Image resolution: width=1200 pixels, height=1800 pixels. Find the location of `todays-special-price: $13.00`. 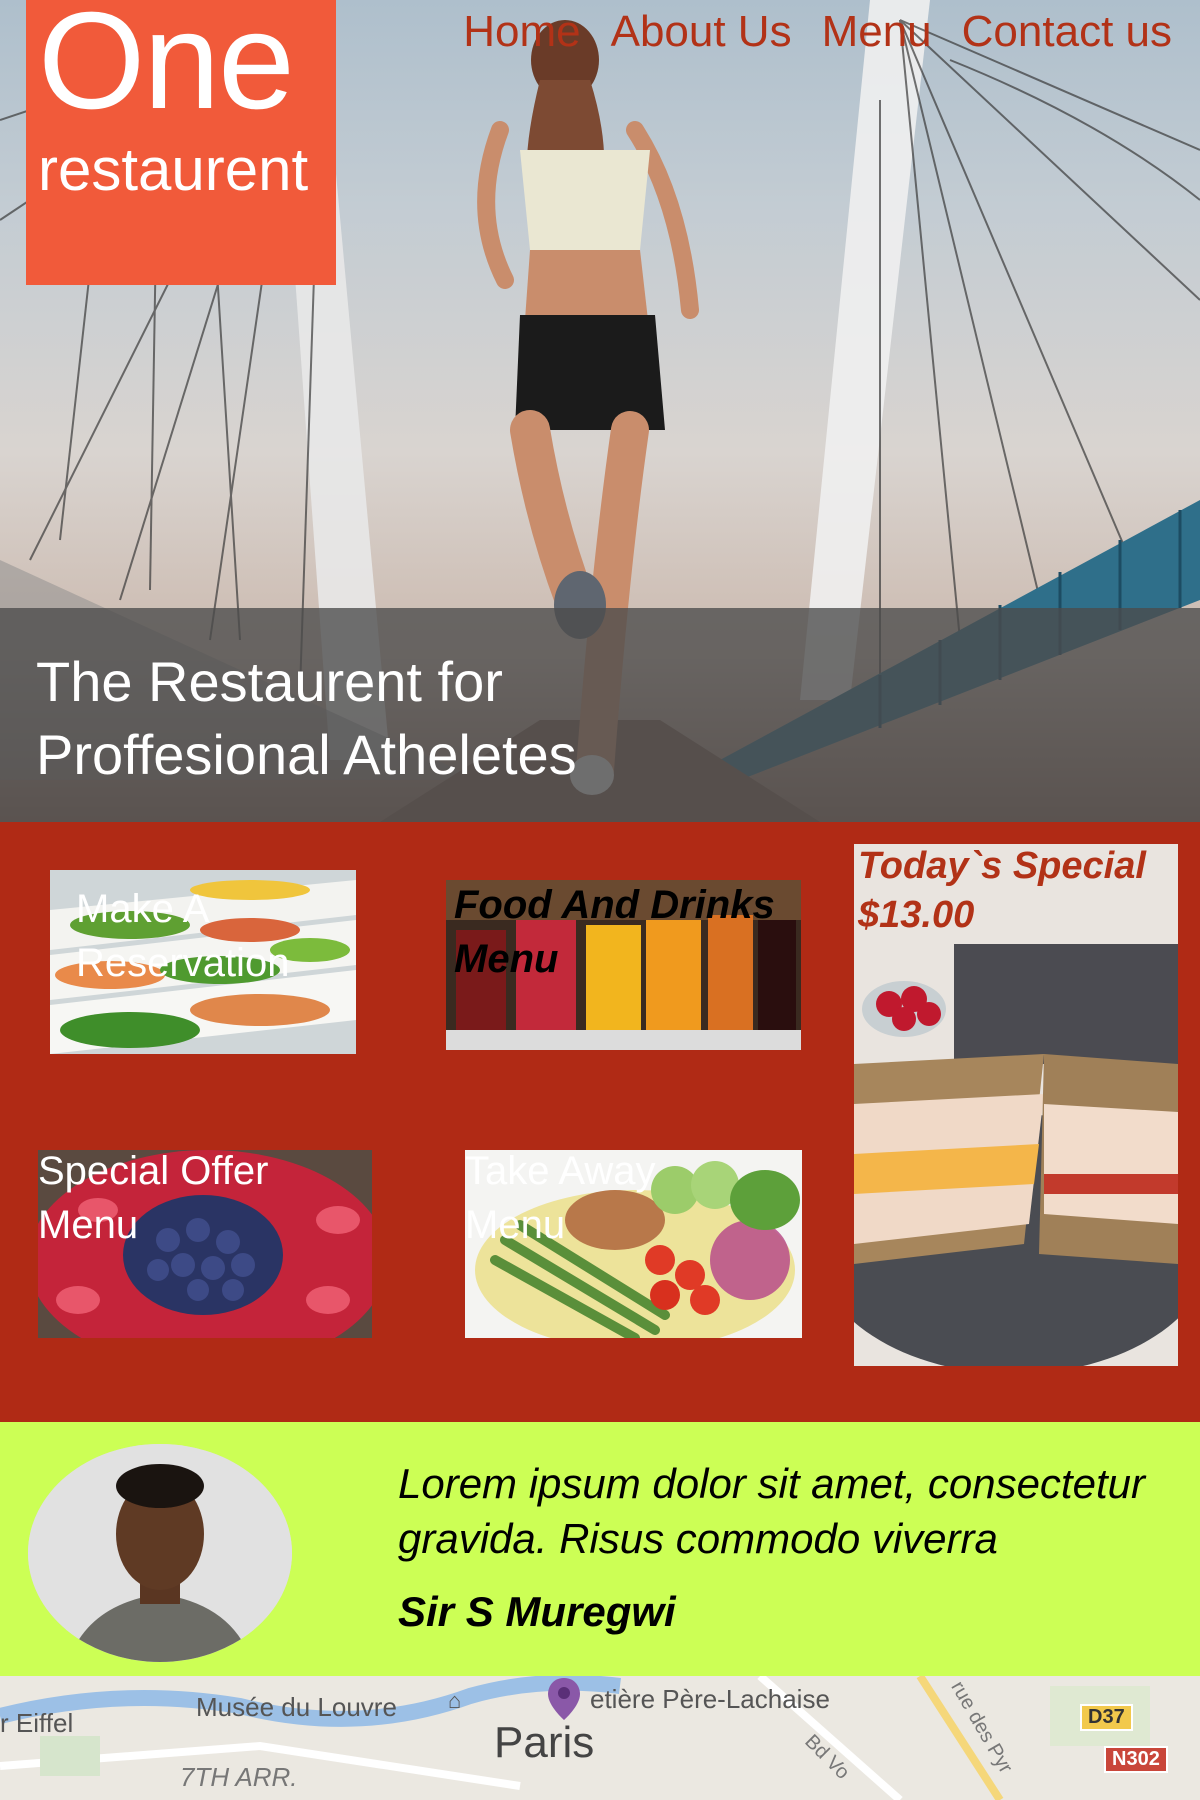

todays-special-price: $13.00 is located at coordinates (916, 915).